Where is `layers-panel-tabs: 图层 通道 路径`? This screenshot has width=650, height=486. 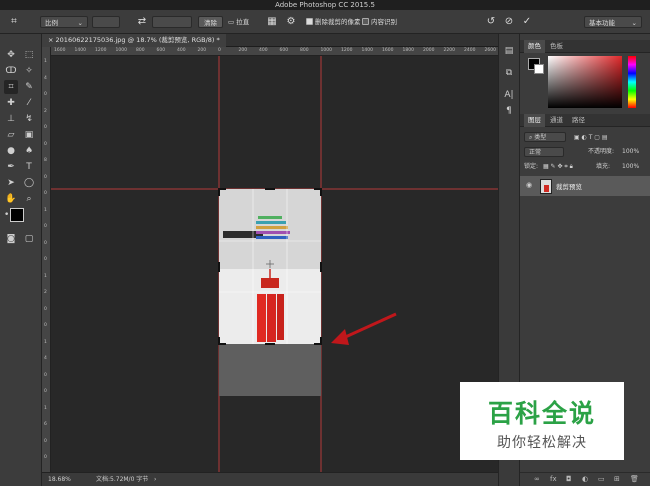 layers-panel-tabs: 图层 通道 路径 is located at coordinates (585, 120).